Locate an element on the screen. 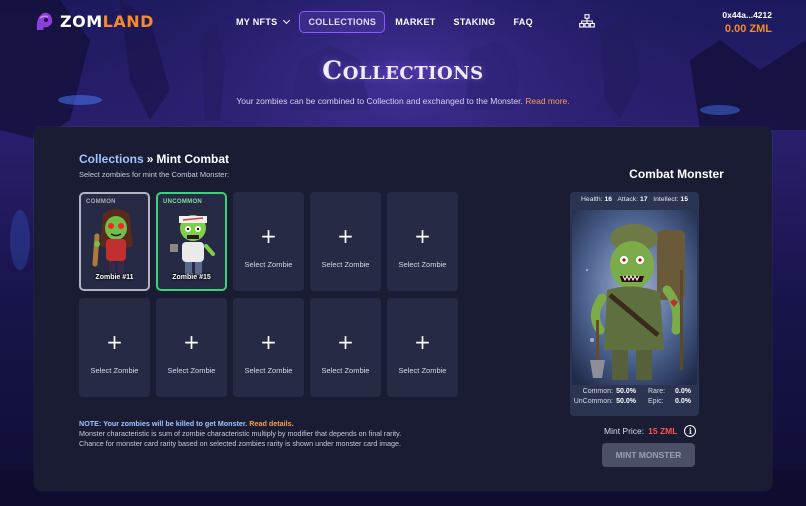  mint-price: Mint Price: 15 ZML i is located at coordinates (650, 431).